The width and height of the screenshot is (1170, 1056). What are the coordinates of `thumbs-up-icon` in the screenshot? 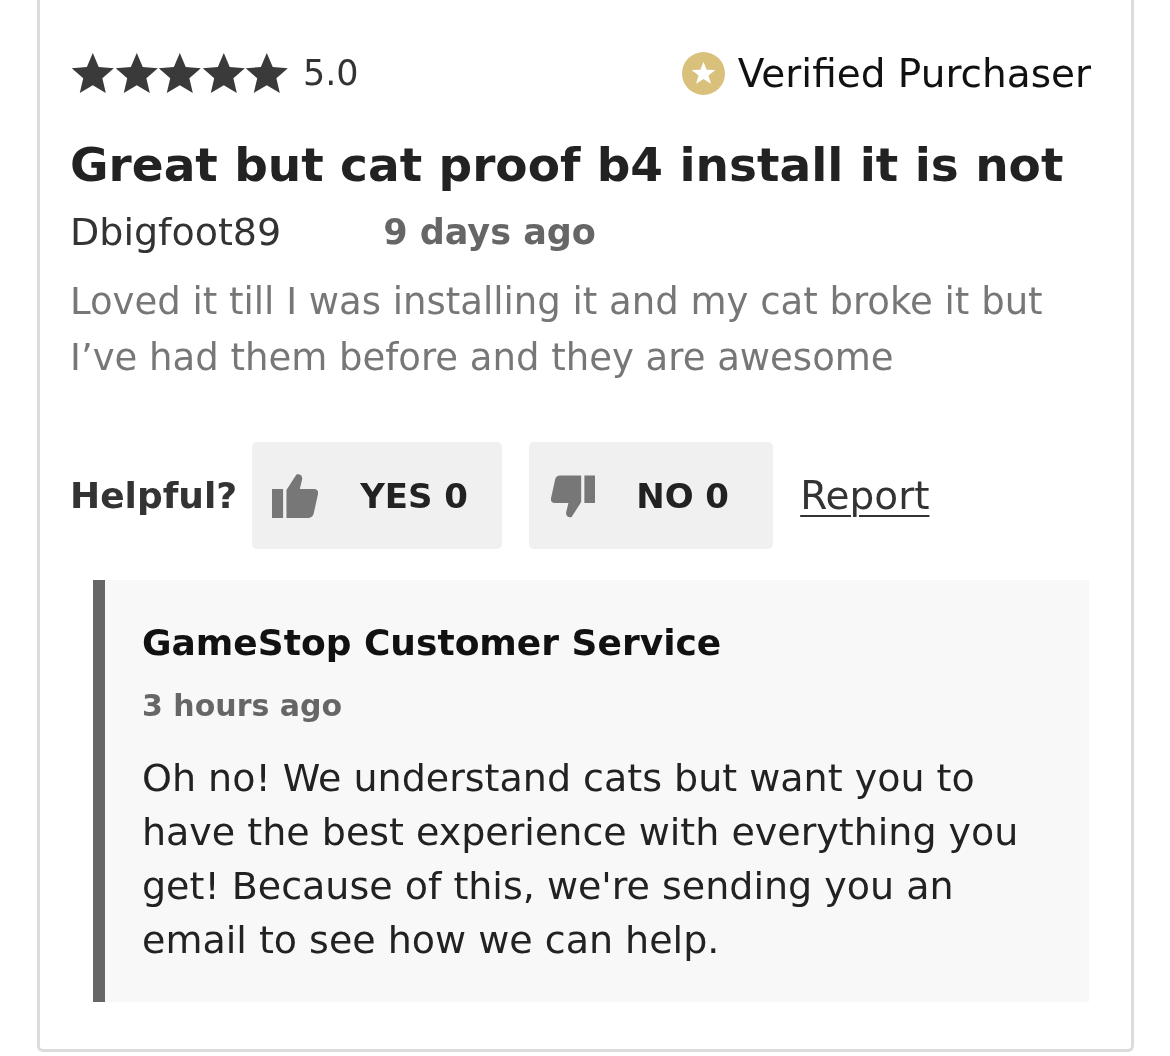 It's located at (295, 495).